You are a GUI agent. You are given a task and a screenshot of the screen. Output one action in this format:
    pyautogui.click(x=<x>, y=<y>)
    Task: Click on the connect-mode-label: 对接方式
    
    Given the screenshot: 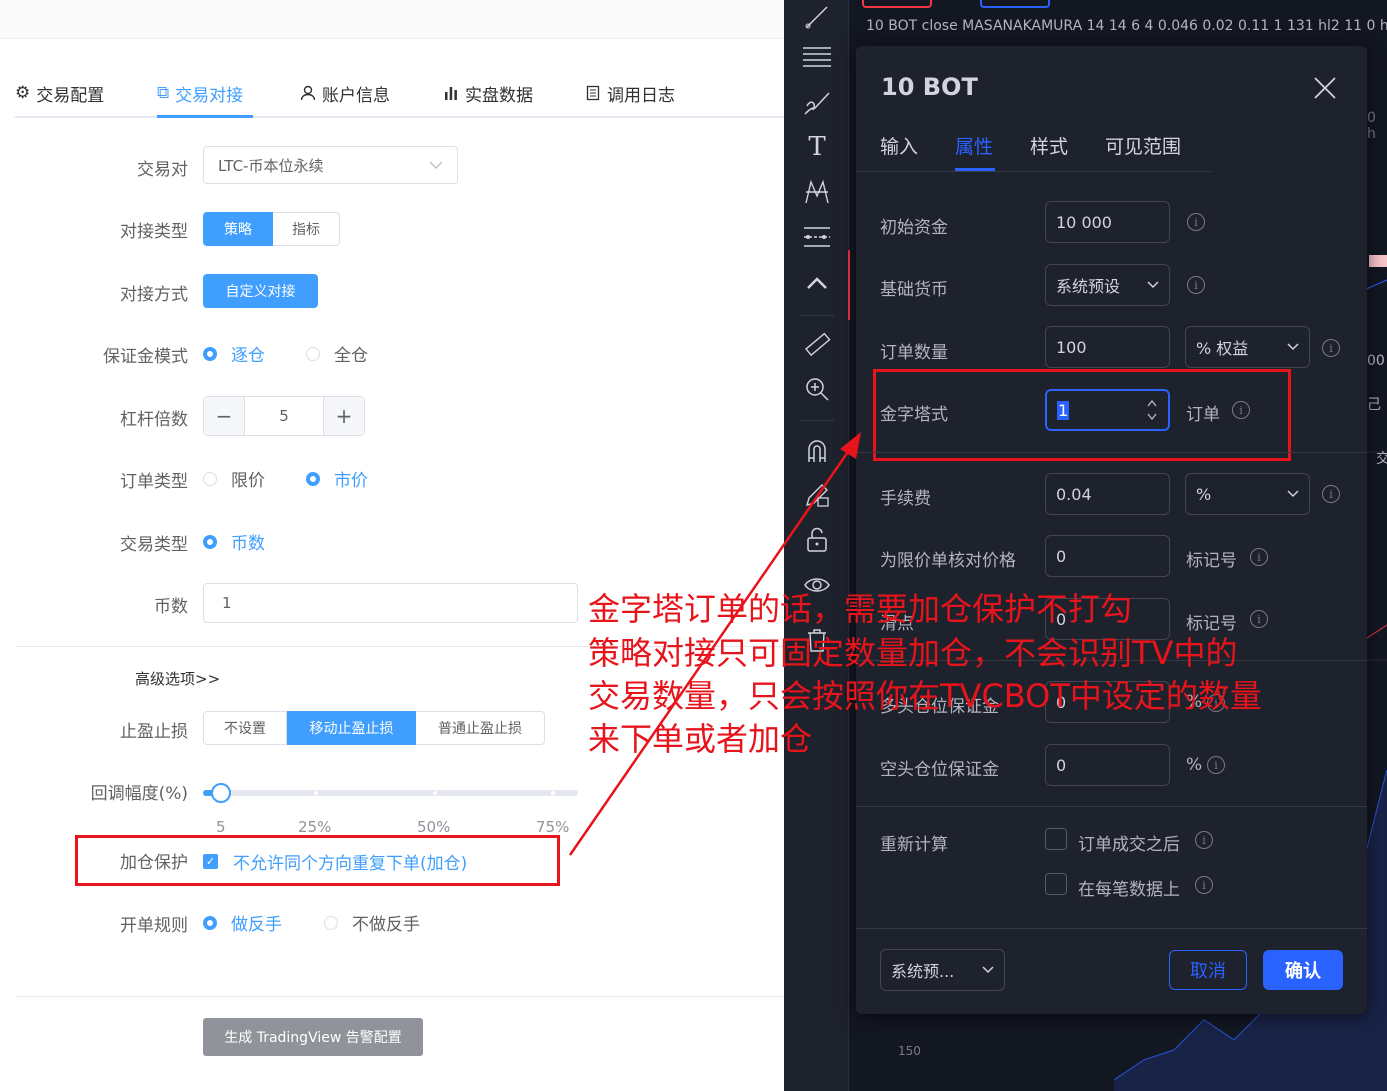 What is the action you would take?
    pyautogui.click(x=154, y=295)
    